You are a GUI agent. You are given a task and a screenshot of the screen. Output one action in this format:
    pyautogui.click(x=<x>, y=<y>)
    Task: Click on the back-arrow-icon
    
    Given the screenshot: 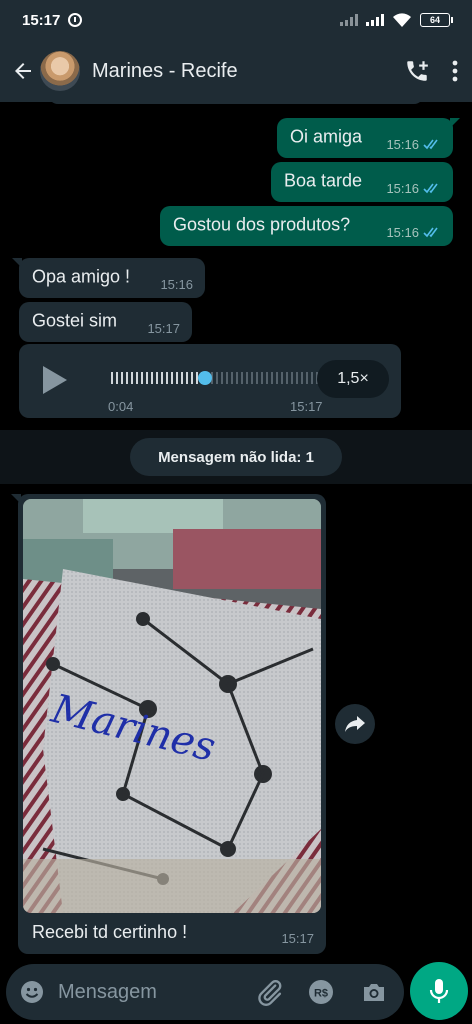 What is the action you would take?
    pyautogui.click(x=23, y=71)
    